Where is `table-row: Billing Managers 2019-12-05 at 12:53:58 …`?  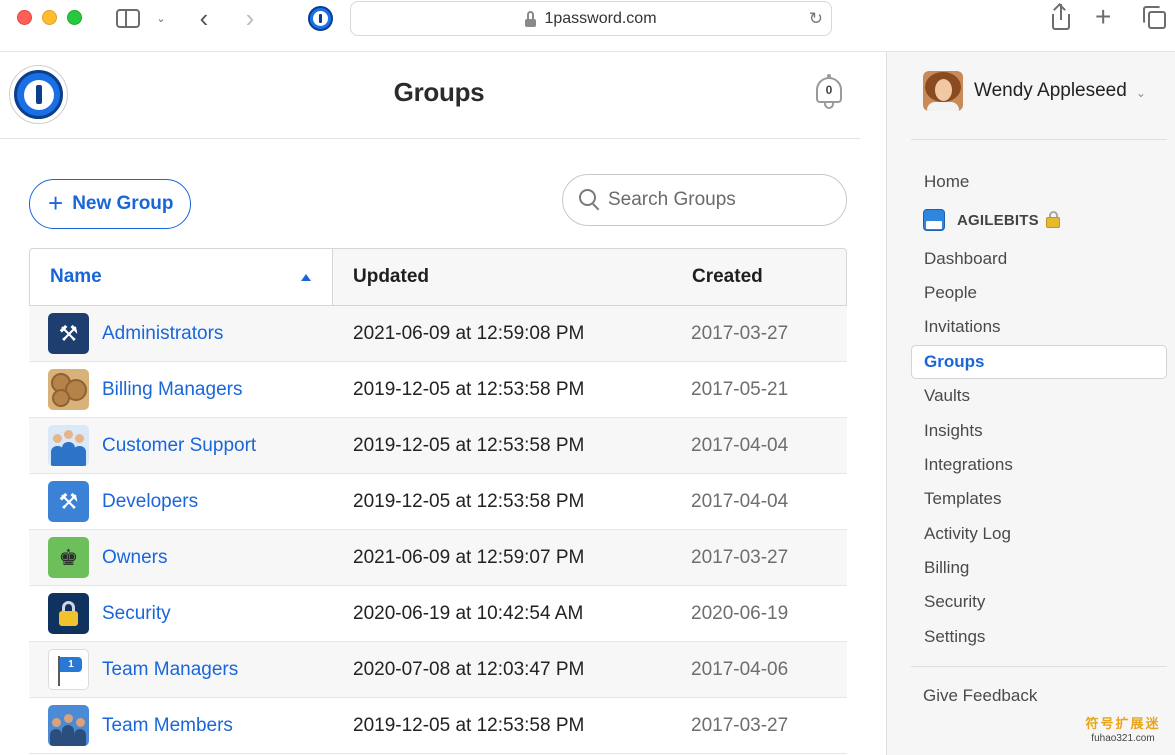
table-row: Billing Managers 2019-12-05 at 12:53:58 … is located at coordinates (438, 390).